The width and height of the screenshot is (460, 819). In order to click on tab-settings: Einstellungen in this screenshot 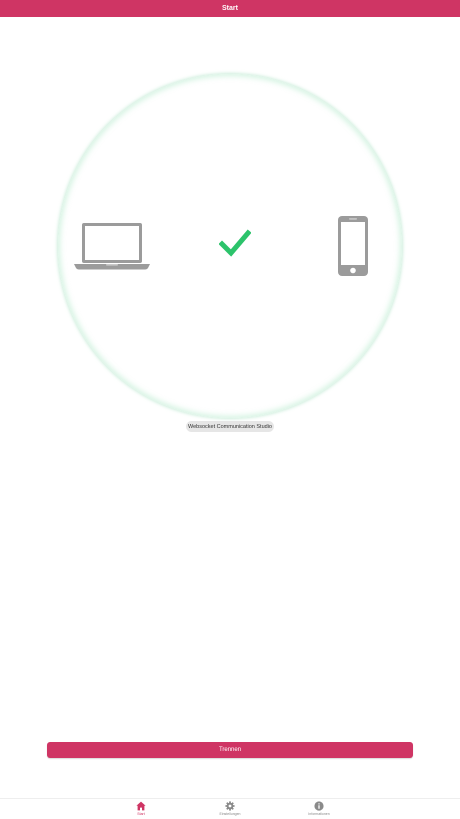, I will do `click(230, 810)`.